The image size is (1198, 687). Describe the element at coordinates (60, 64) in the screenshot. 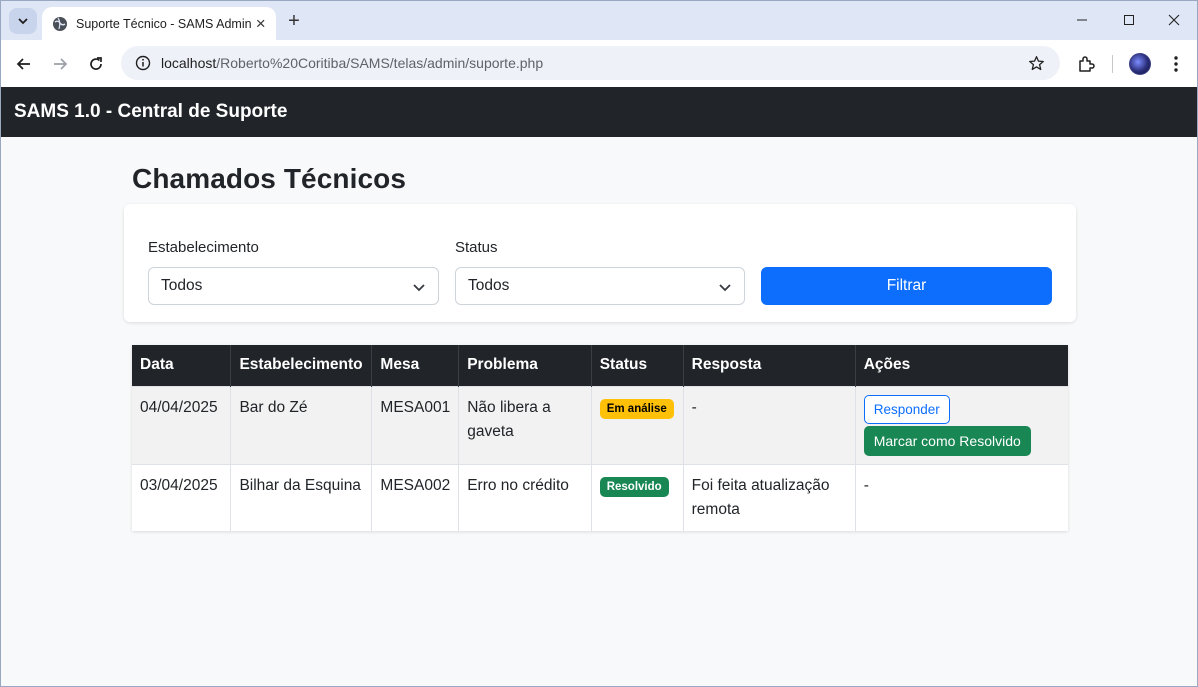

I see `forward-arrow-icon` at that location.